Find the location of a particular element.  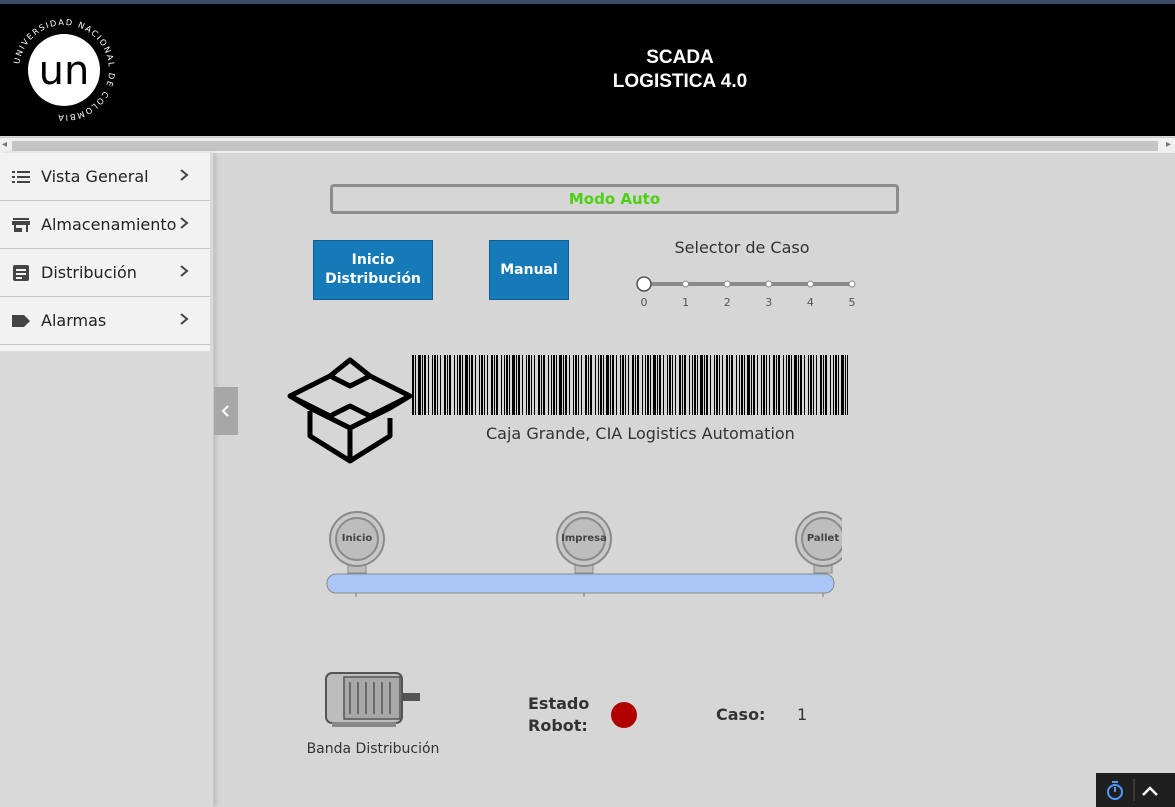

chevron-up-icon is located at coordinates (1150, 791).